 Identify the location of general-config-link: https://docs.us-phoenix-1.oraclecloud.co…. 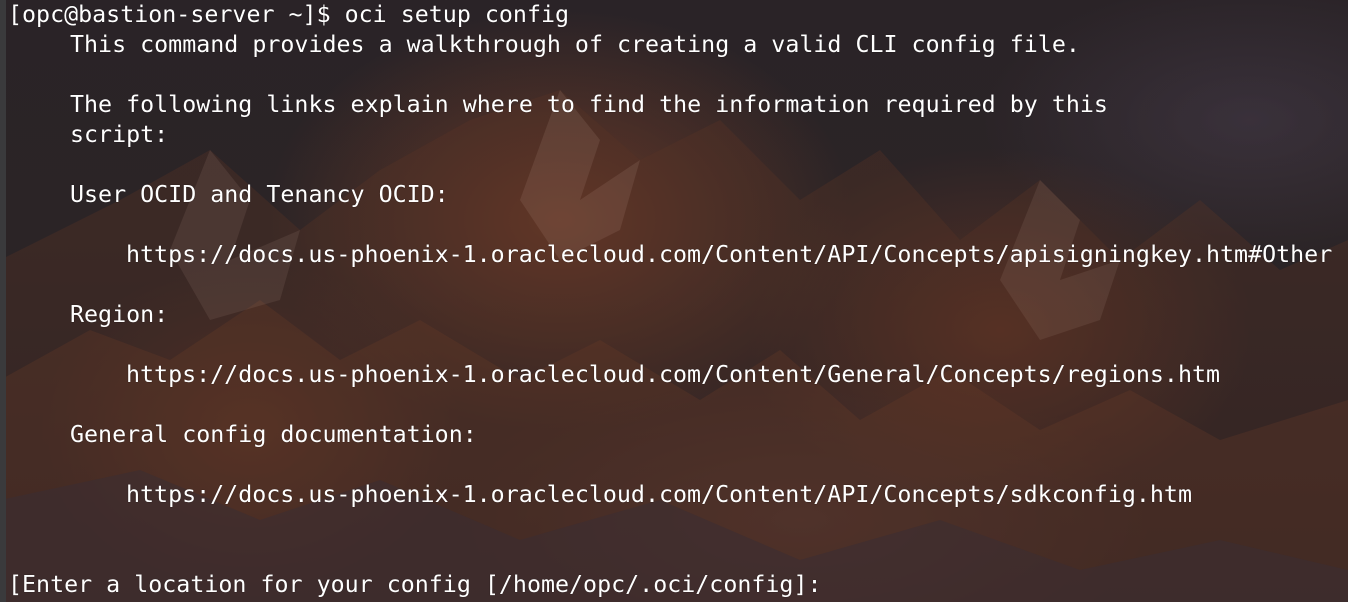
(659, 495).